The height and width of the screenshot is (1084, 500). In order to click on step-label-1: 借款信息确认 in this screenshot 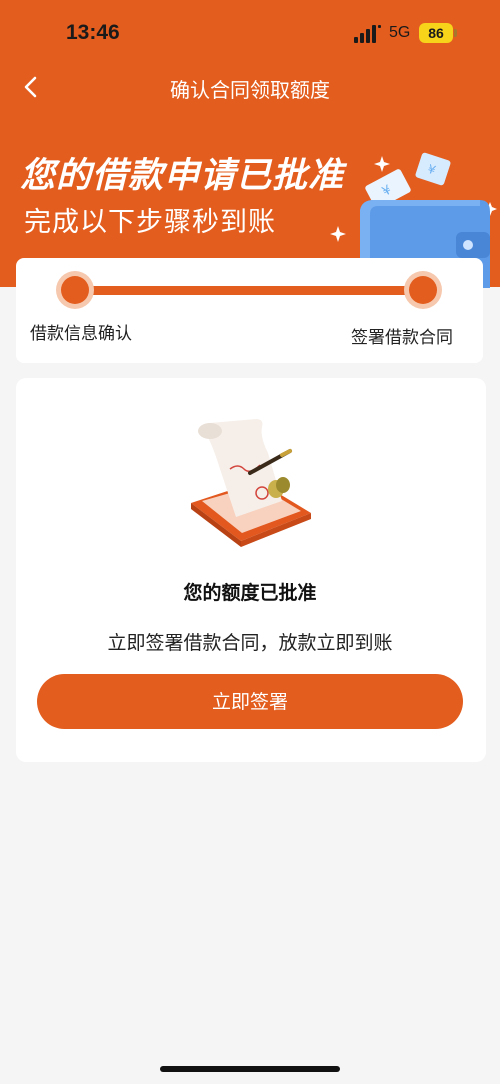, I will do `click(81, 334)`.